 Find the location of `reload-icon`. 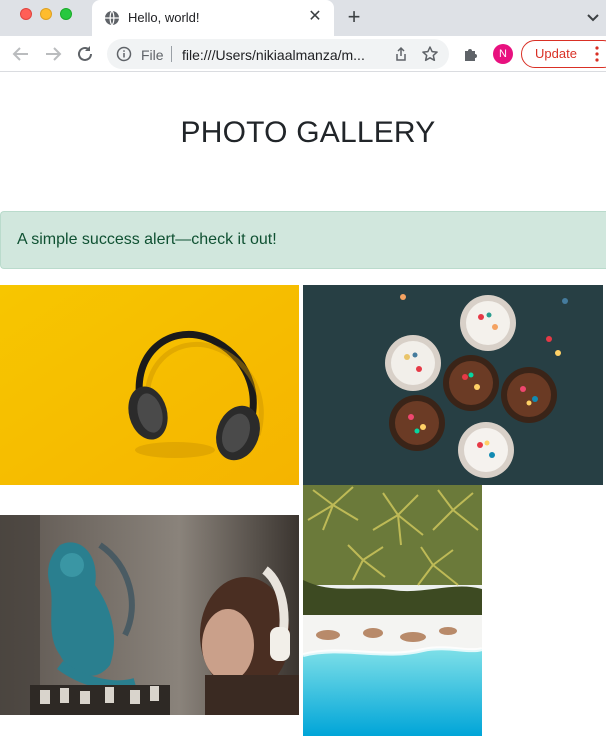

reload-icon is located at coordinates (85, 54).